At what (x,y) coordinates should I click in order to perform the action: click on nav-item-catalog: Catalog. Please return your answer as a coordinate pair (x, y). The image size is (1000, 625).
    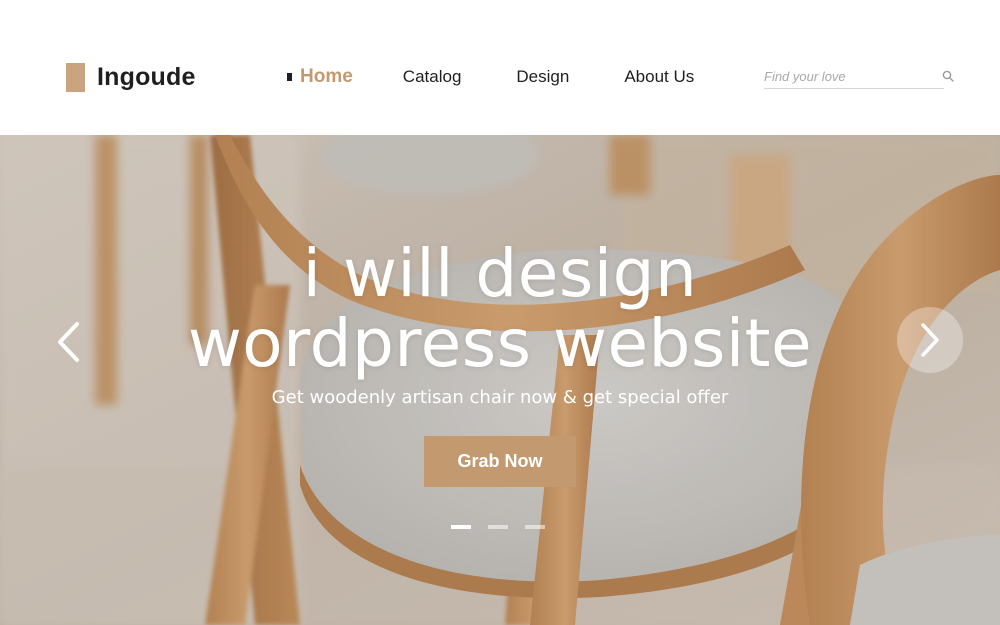
    Looking at the image, I should click on (432, 77).